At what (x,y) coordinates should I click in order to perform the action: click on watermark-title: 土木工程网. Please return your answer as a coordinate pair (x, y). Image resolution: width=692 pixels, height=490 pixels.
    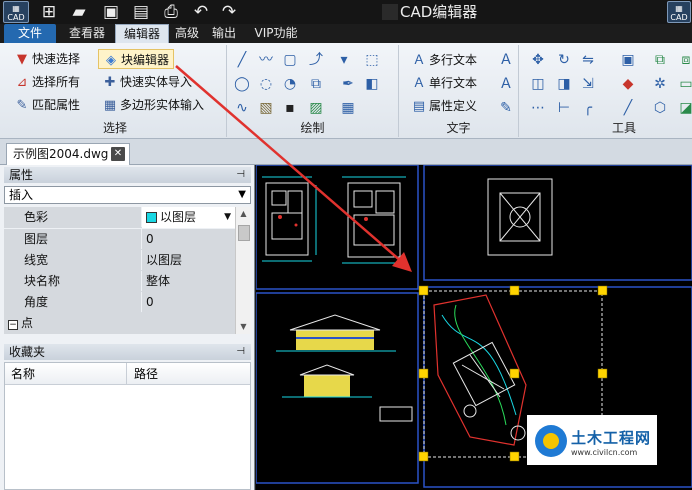
    Looking at the image, I should click on (611, 438).